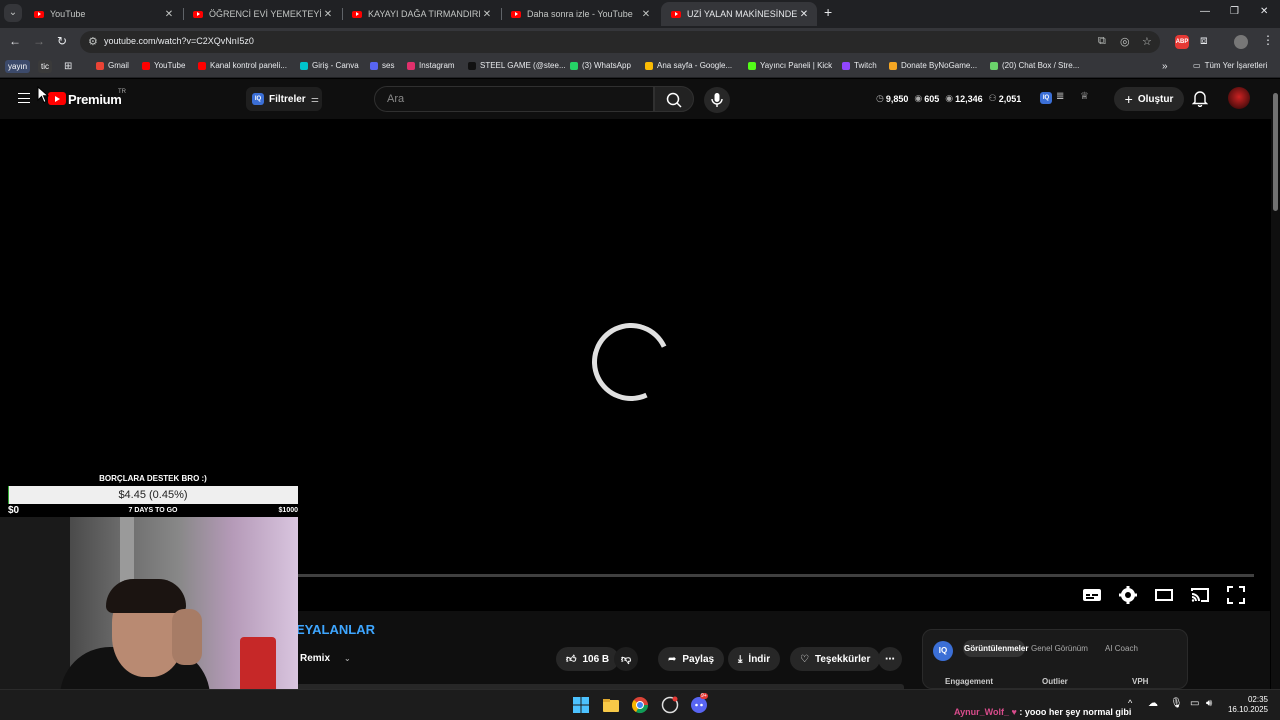  What do you see at coordinates (1149, 99) in the screenshot?
I see `create-button: + Oluştur` at bounding box center [1149, 99].